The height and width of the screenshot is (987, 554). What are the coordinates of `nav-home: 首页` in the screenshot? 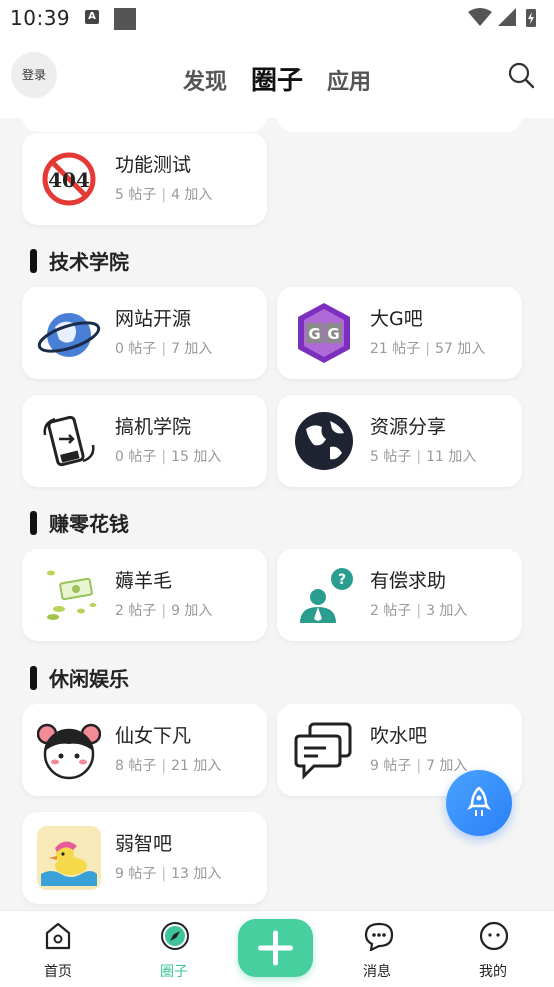 It's located at (58, 949).